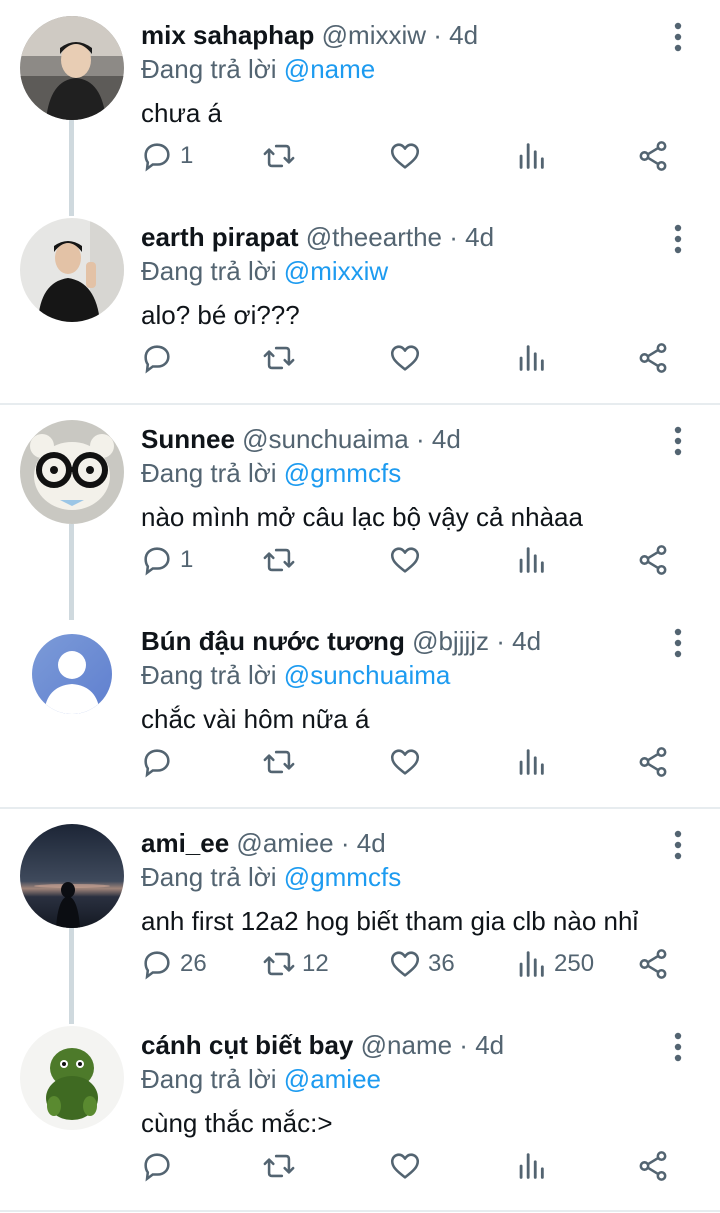 This screenshot has height=1213, width=720. Describe the element at coordinates (185, 843) in the screenshot. I see `display-name: ami_ee` at that location.